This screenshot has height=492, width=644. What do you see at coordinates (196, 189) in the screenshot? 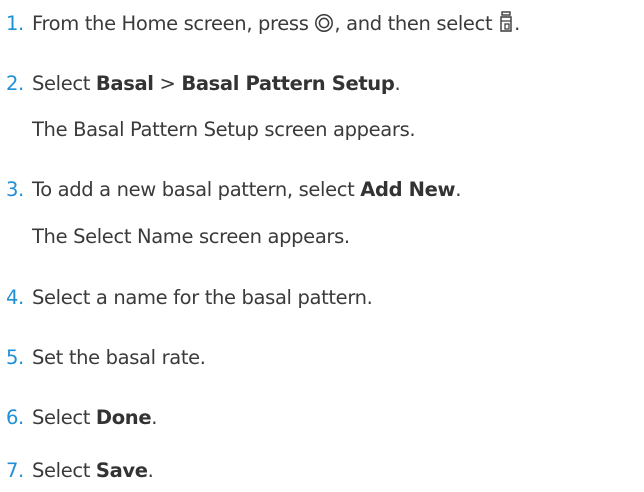
I see `step-text: To add a new basal pattern, select` at bounding box center [196, 189].